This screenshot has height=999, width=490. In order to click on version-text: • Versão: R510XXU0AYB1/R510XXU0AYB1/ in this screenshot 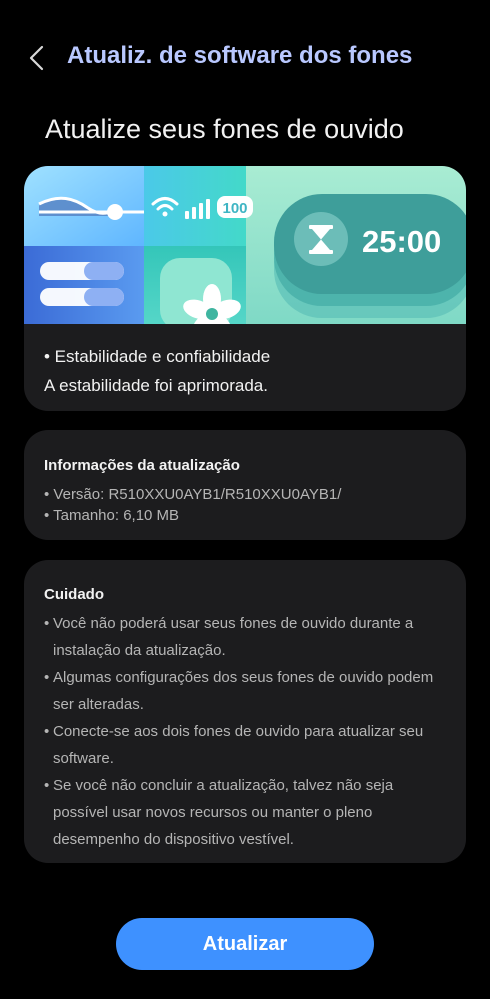, I will do `click(193, 494)`.